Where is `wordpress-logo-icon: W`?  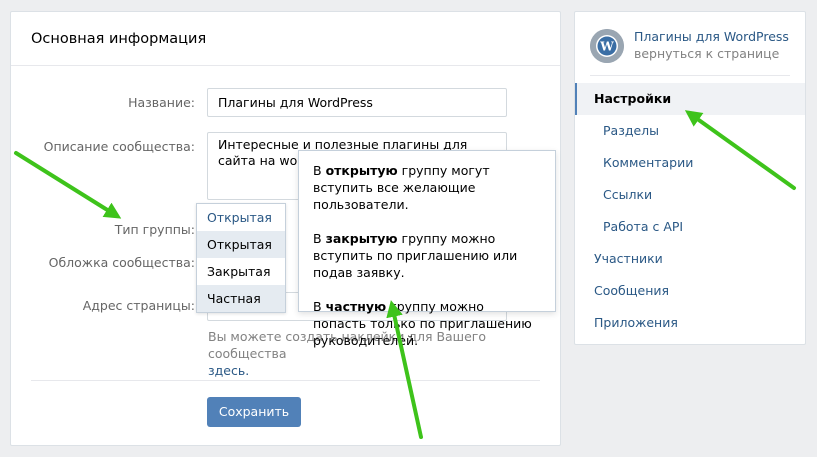
wordpress-logo-icon: W is located at coordinates (607, 46).